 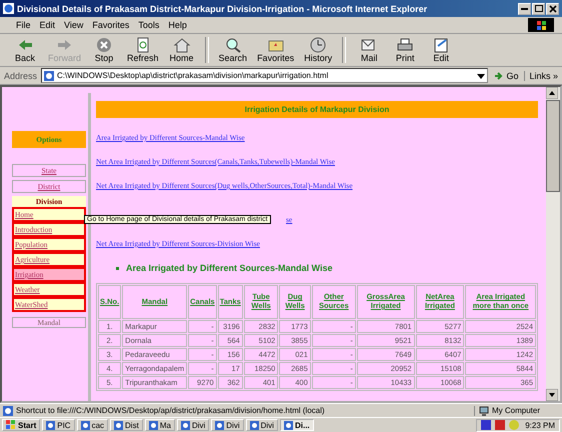 What do you see at coordinates (23, 25) in the screenshot?
I see `menu-item: File` at bounding box center [23, 25].